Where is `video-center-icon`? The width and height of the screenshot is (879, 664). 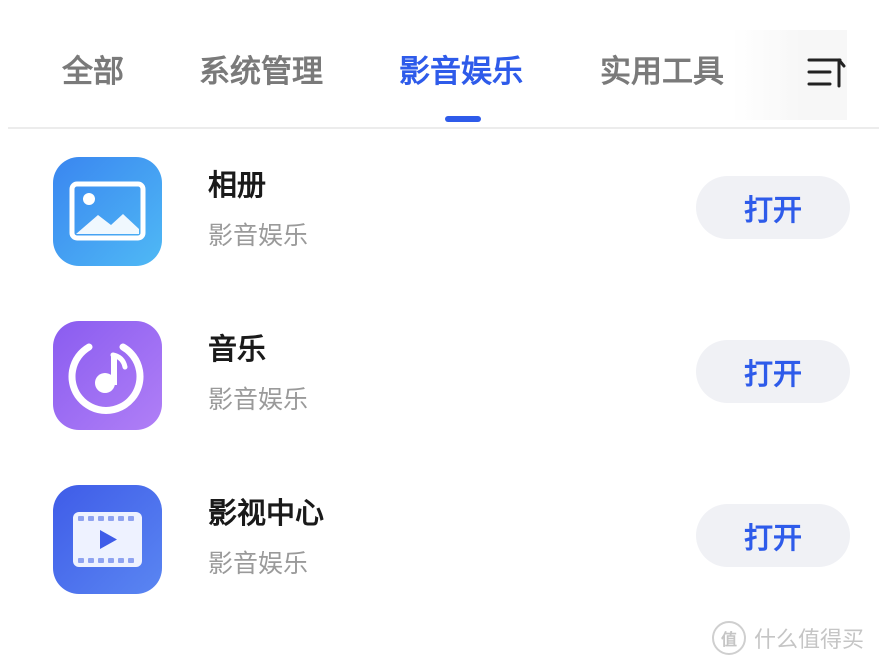 video-center-icon is located at coordinates (107, 539).